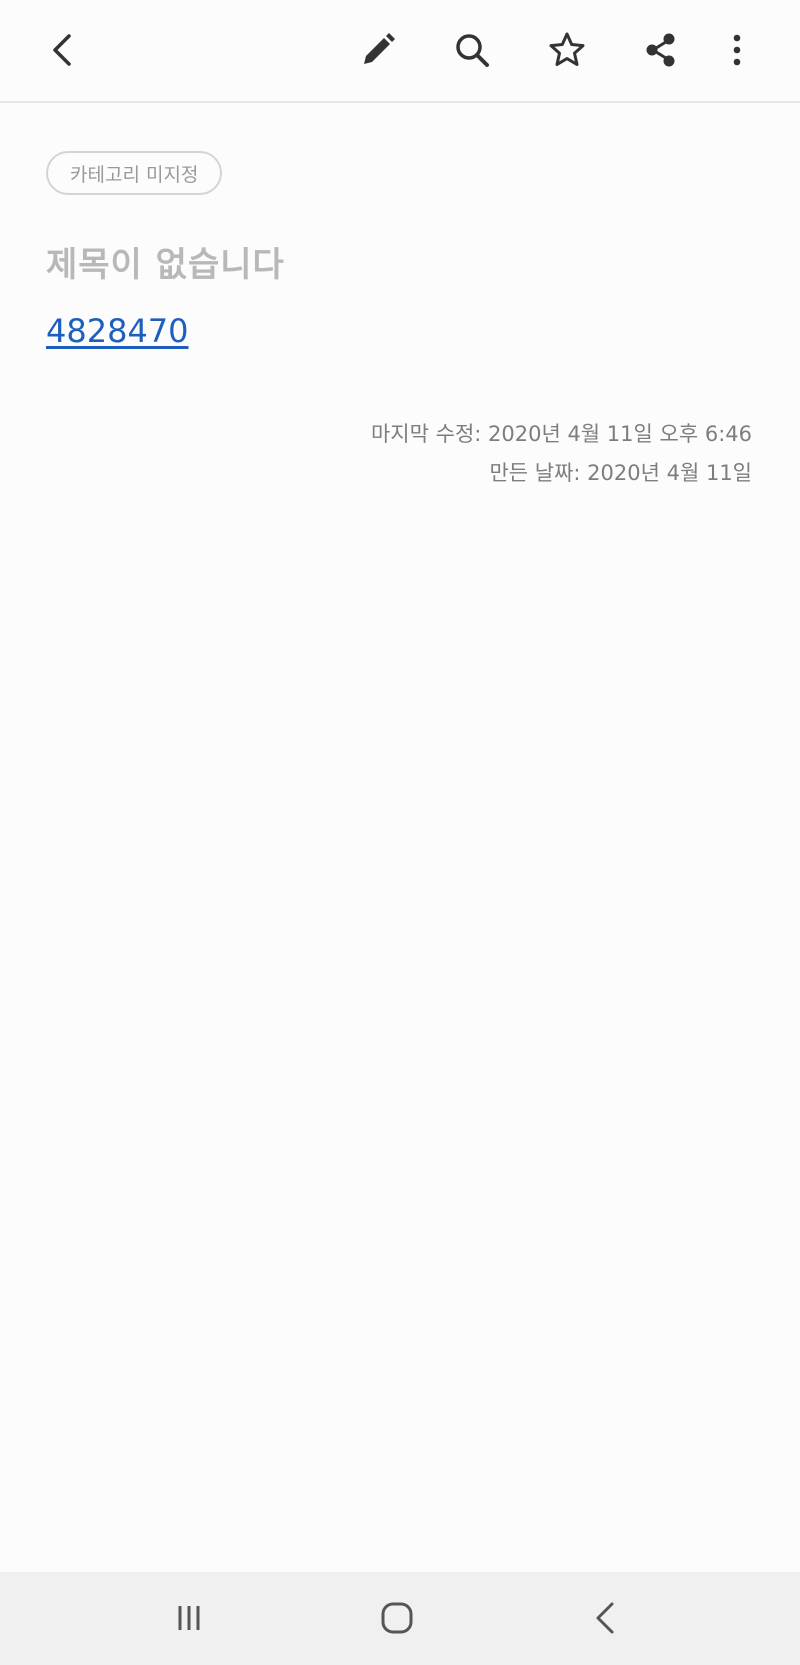 The height and width of the screenshot is (1665, 800). I want to click on nav-back-button, so click(606, 1618).